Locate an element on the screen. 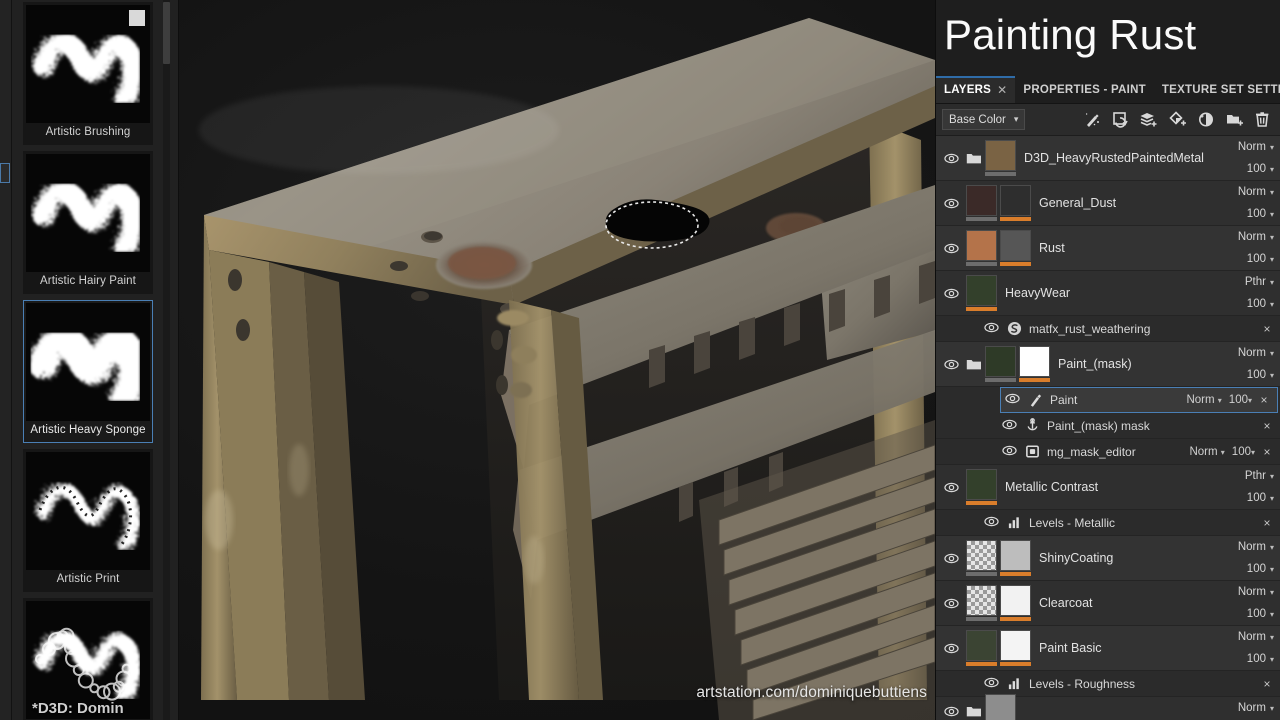 This screenshot has width=1280, height=720. rail-selected-item is located at coordinates (5, 173).